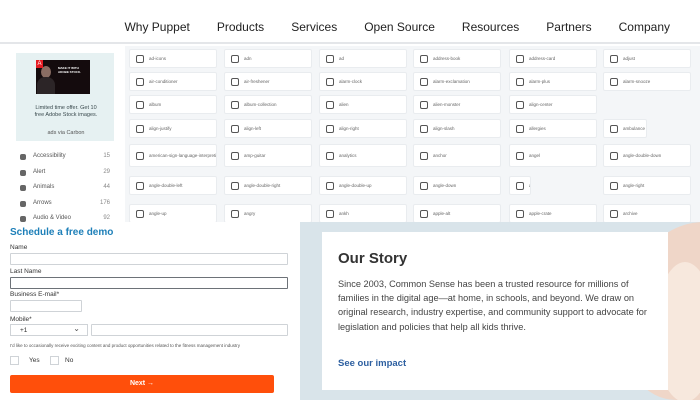 This screenshot has height=400, width=700. What do you see at coordinates (158, 58) in the screenshot?
I see `icon-tile-label: ad-icons` at bounding box center [158, 58].